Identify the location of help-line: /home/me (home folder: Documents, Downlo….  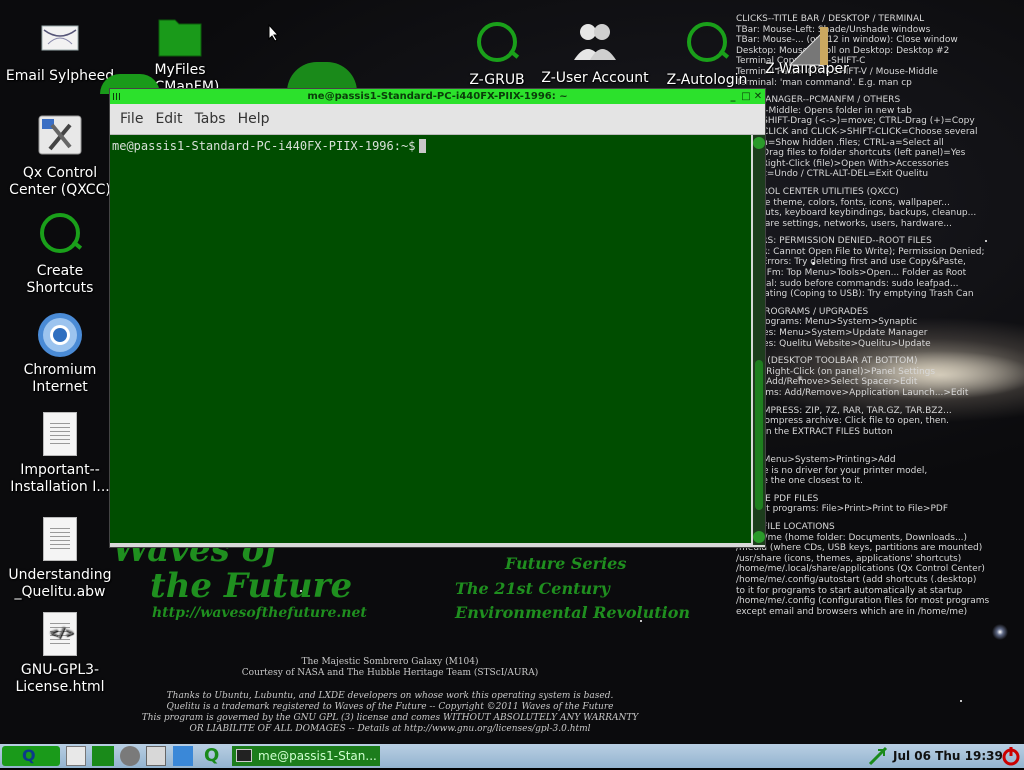
(852, 537).